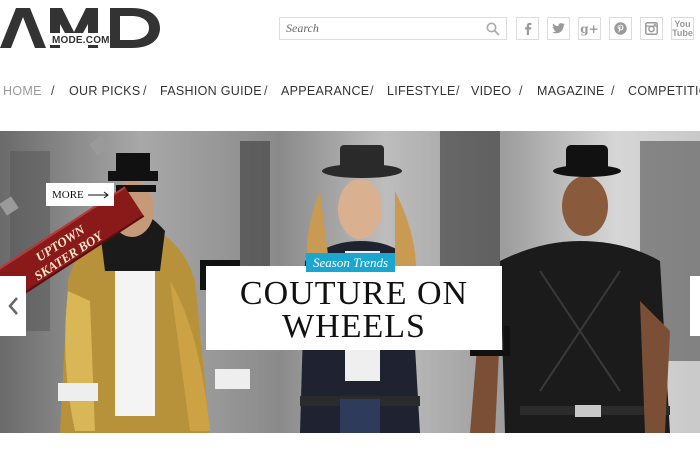  What do you see at coordinates (527, 28) in the screenshot?
I see `facebook-icon` at bounding box center [527, 28].